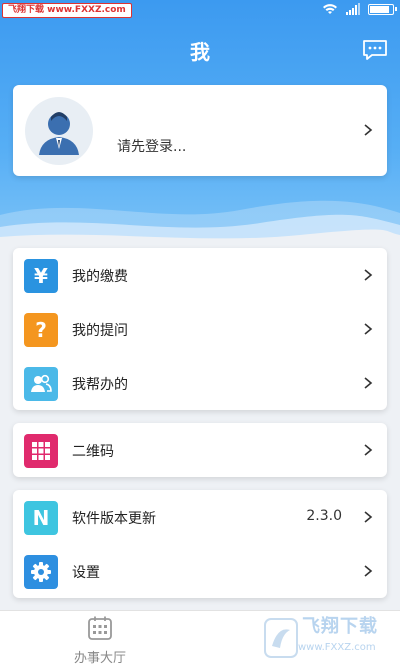 The height and width of the screenshot is (667, 400). Describe the element at coordinates (324, 516) in the screenshot. I see `version-value: 2.3.0` at that location.